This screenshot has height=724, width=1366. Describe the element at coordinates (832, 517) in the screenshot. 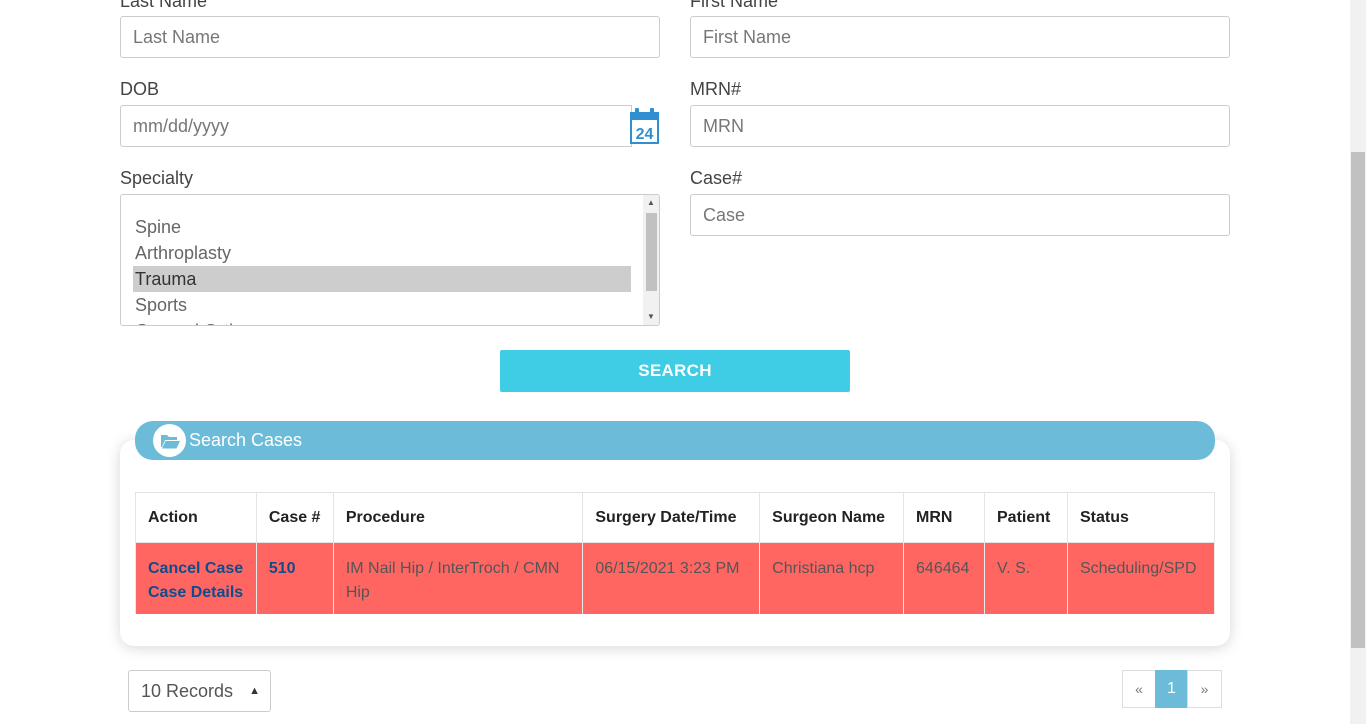

I see `column-header-surgeon: Surgeon Name` at that location.